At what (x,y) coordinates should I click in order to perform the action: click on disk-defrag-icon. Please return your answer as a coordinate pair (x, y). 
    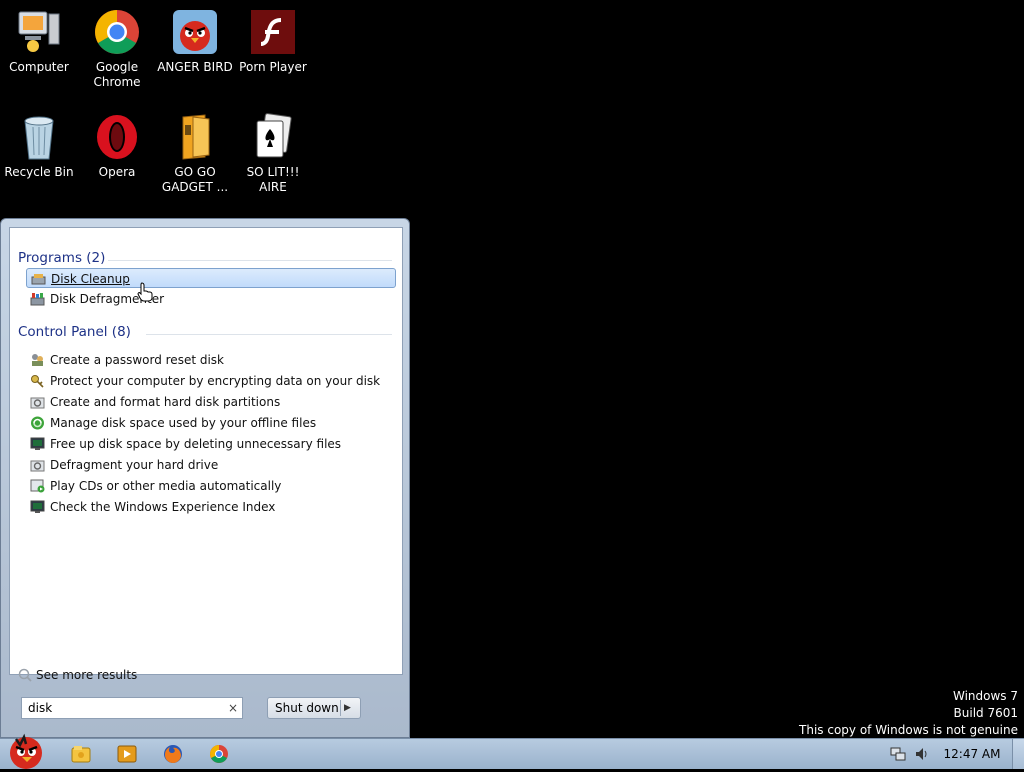
    Looking at the image, I should click on (37, 299).